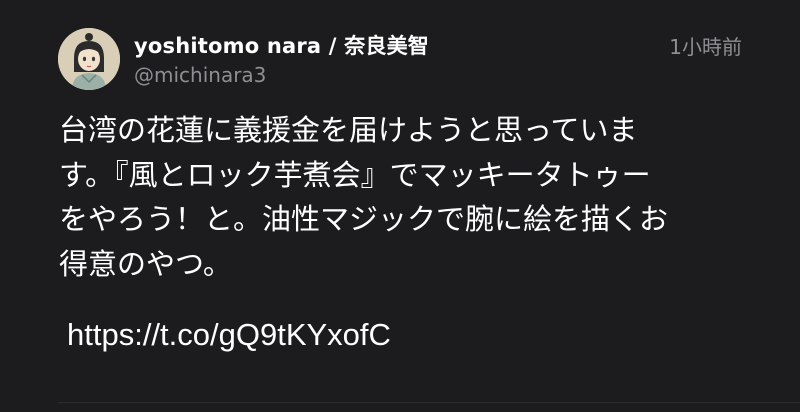  I want to click on timestamp: 1小時前, so click(705, 45).